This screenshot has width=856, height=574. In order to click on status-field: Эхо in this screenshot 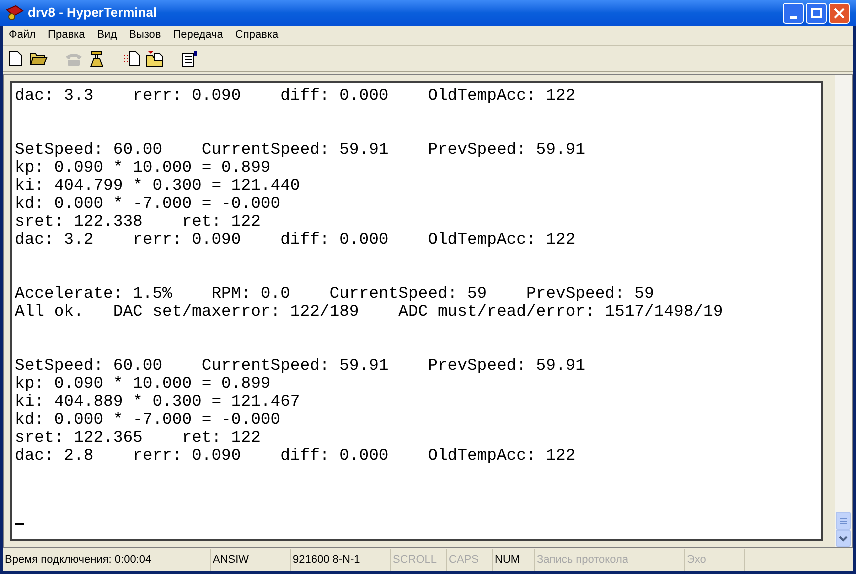, I will do `click(715, 560)`.